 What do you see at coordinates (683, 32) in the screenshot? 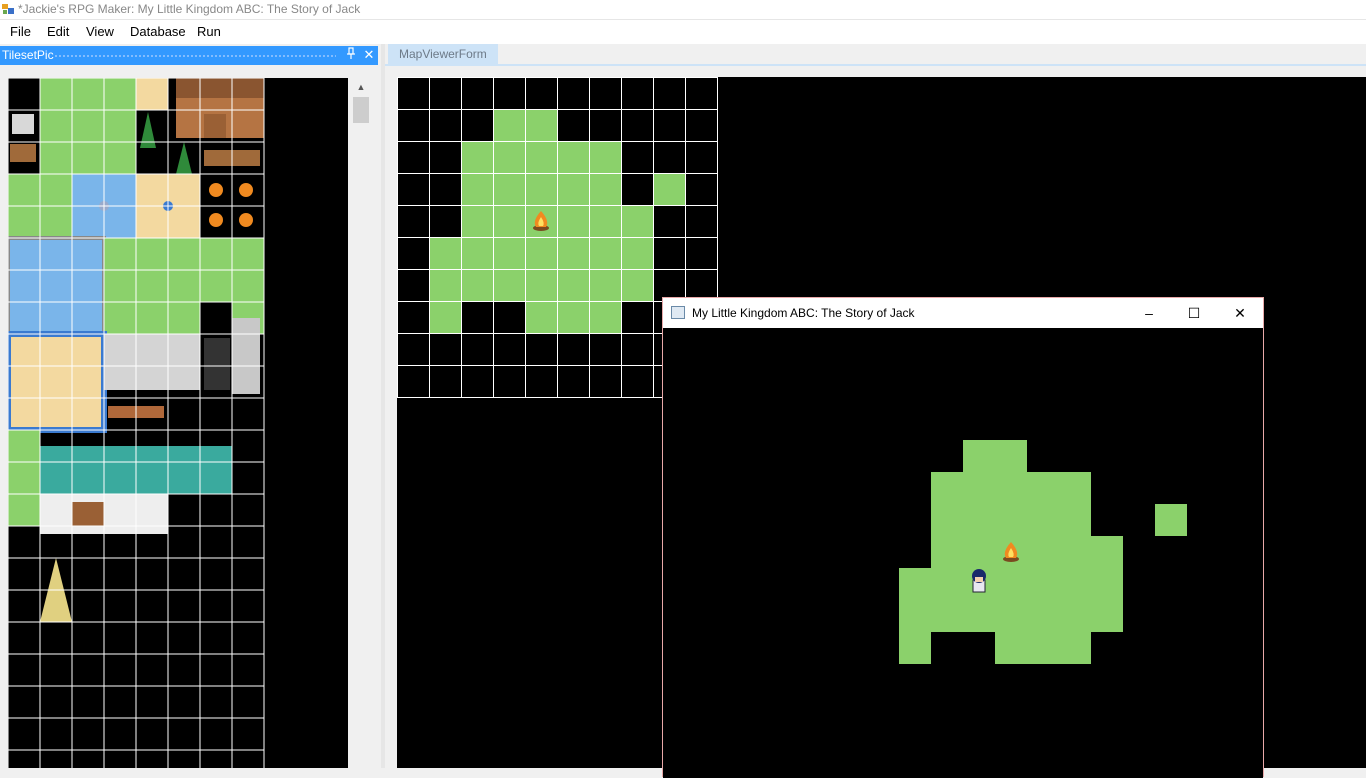
I see `menu-bar: File Edit View Database Run` at bounding box center [683, 32].